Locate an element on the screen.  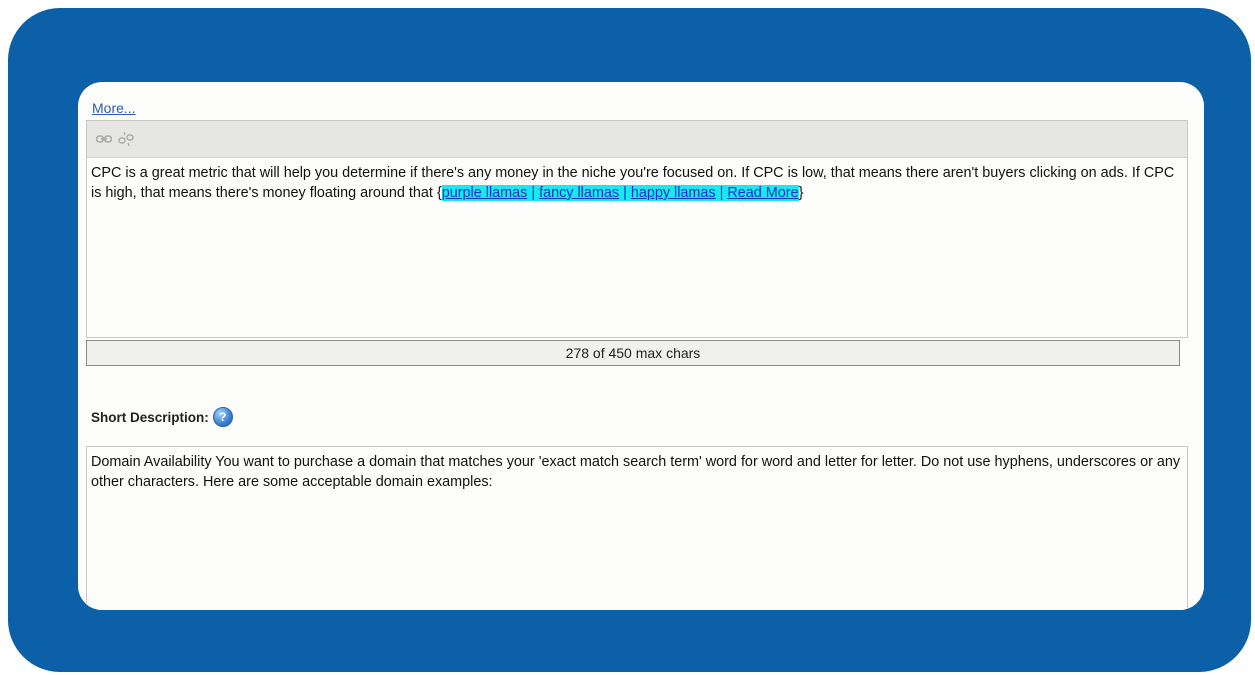
editor-toolbar is located at coordinates (637, 139).